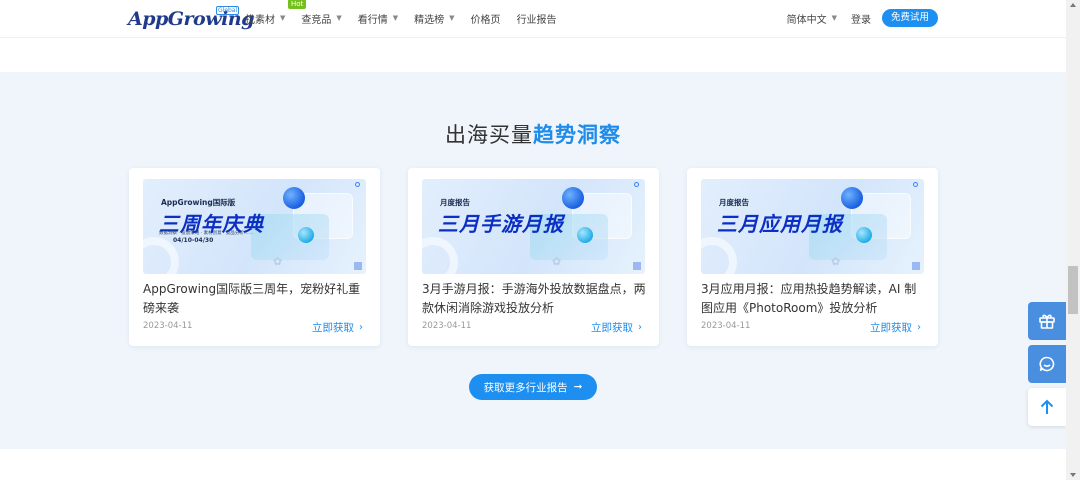 The image size is (1080, 480). Describe the element at coordinates (1073, 240) in the screenshot. I see `scrollbar` at that location.